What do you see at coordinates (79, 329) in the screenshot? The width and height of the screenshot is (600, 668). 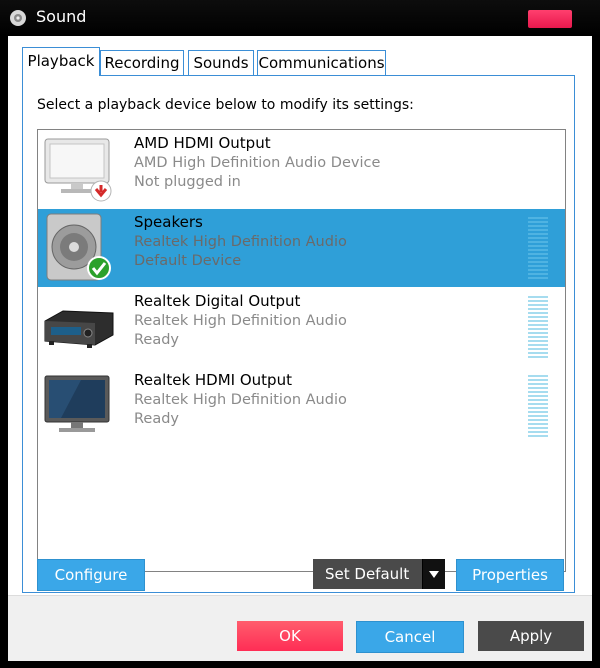 I see `digital-receiver-icon` at bounding box center [79, 329].